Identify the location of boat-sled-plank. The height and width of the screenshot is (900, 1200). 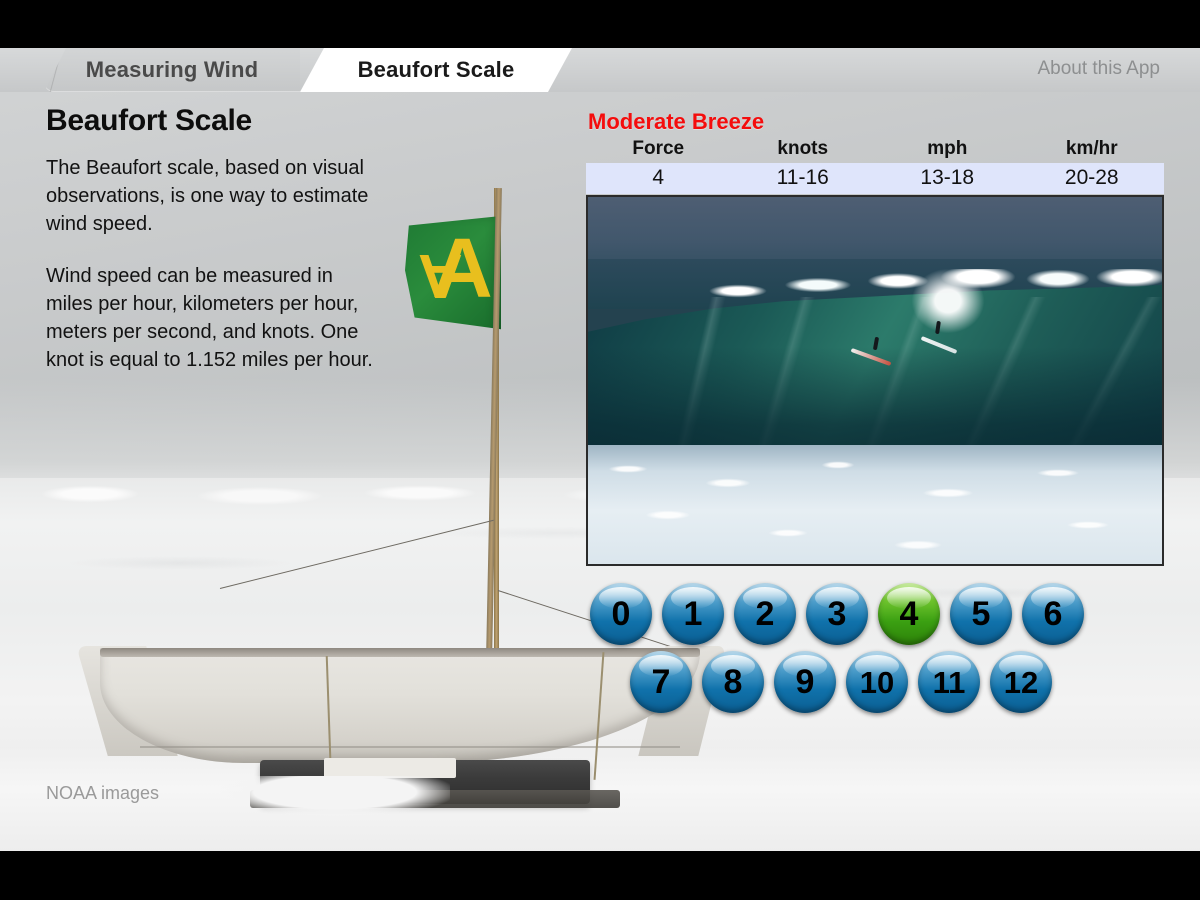
(390, 768).